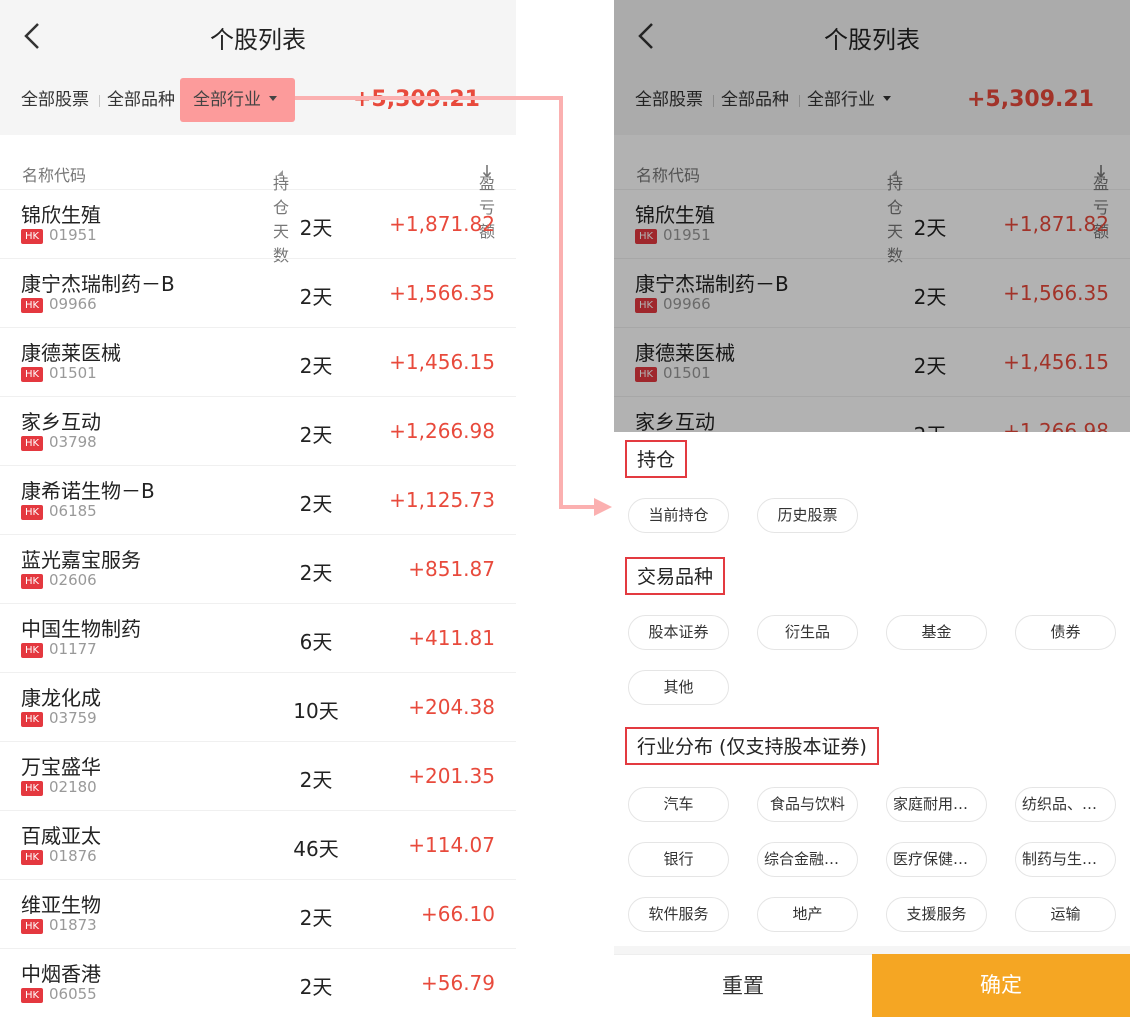  What do you see at coordinates (416, 99) in the screenshot?
I see `total-pnl: +5,309.21` at bounding box center [416, 99].